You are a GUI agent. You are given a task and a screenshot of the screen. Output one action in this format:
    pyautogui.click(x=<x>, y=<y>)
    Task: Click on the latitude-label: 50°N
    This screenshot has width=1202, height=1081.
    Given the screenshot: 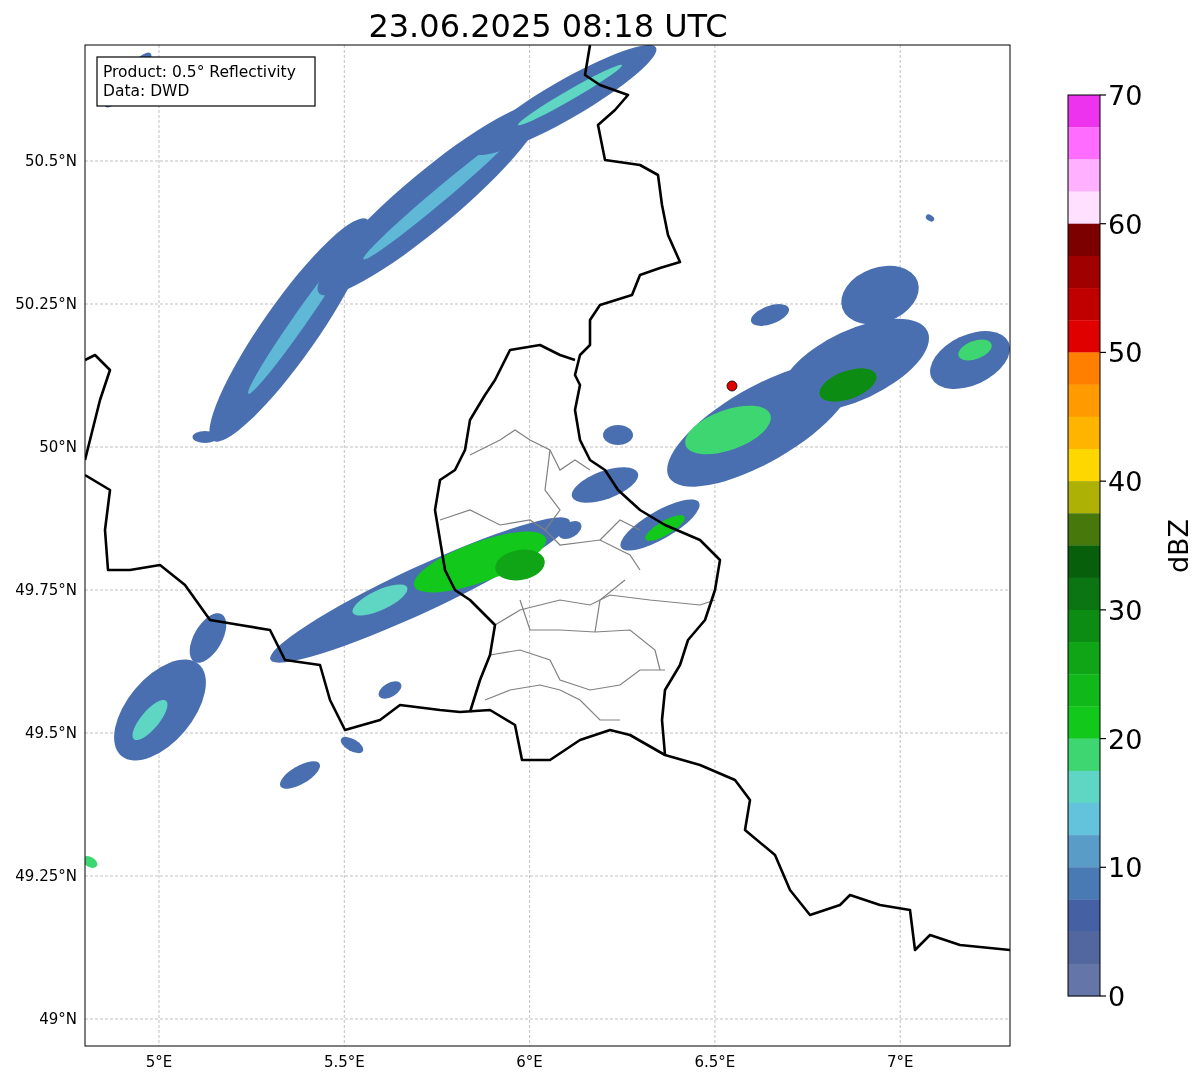 What is the action you would take?
    pyautogui.click(x=58, y=447)
    